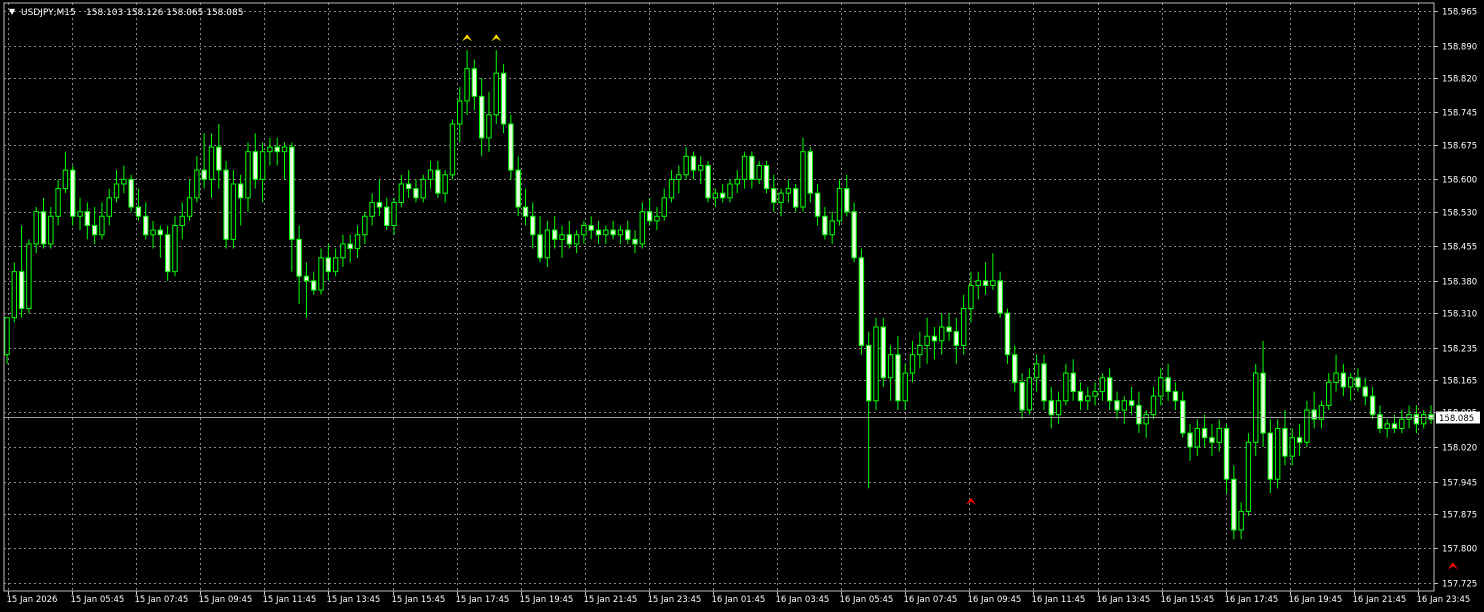 The width and height of the screenshot is (1484, 612). Describe the element at coordinates (1459, 283) in the screenshot. I see `price-tick-label: 158.380` at that location.